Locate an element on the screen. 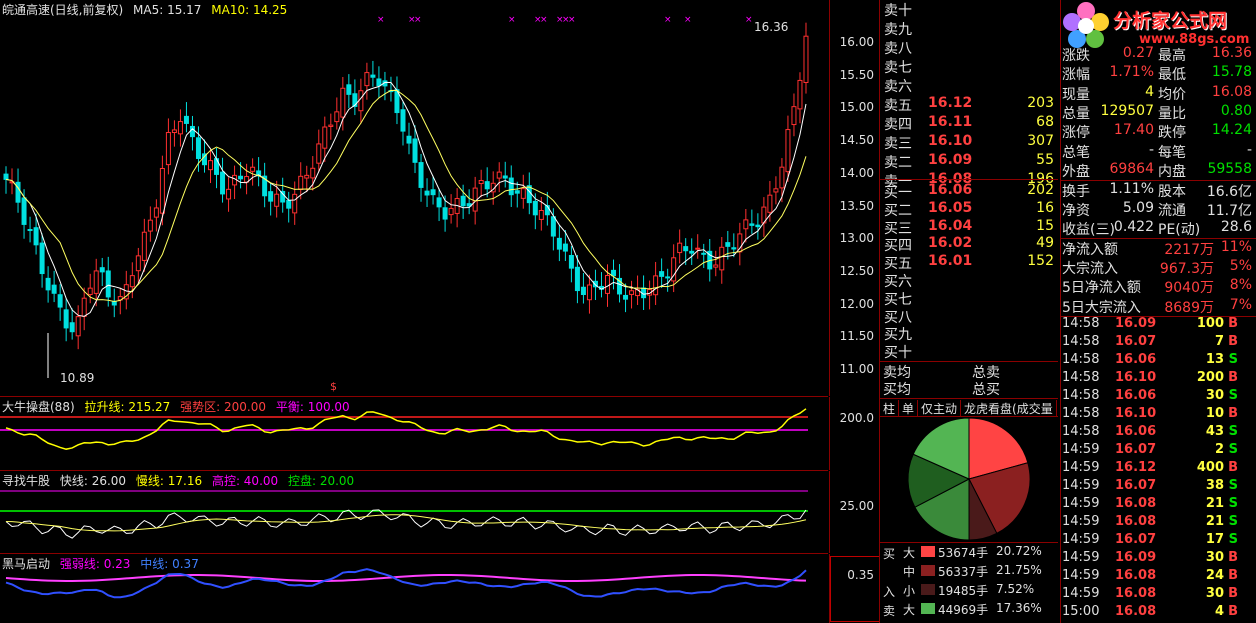 The width and height of the screenshot is (1256, 623). order-price: 16.01 is located at coordinates (950, 261).